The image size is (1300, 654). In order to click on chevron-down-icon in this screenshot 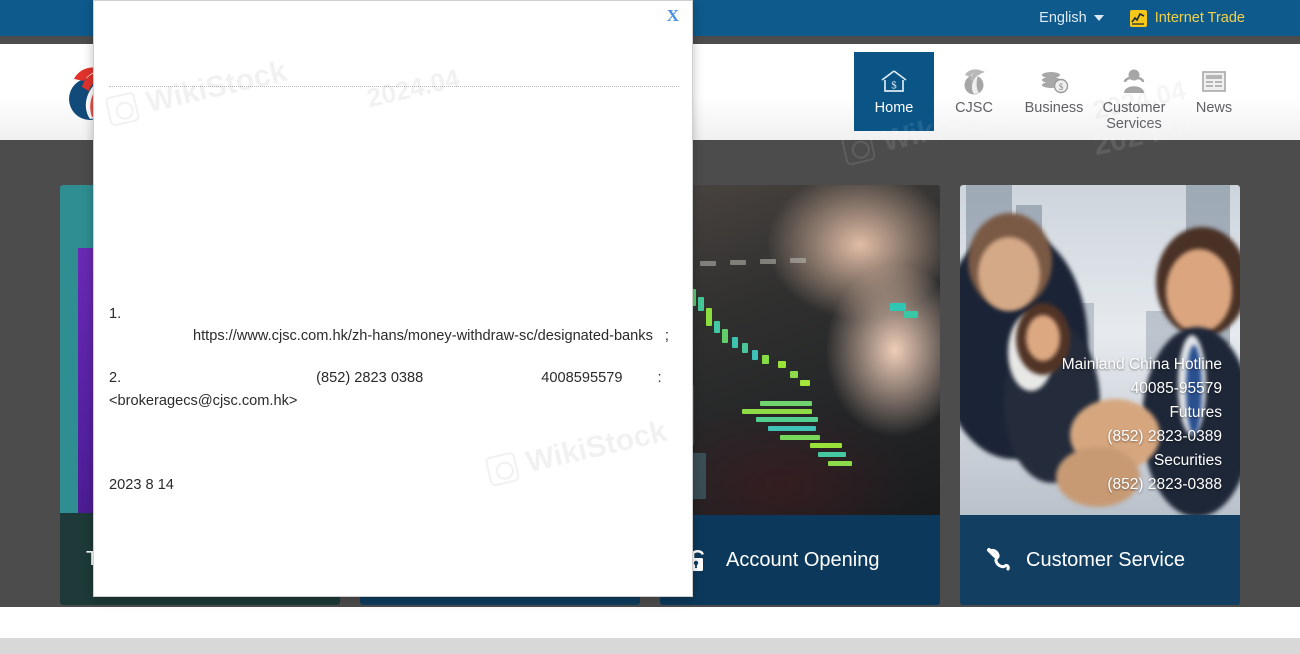, I will do `click(1098, 18)`.